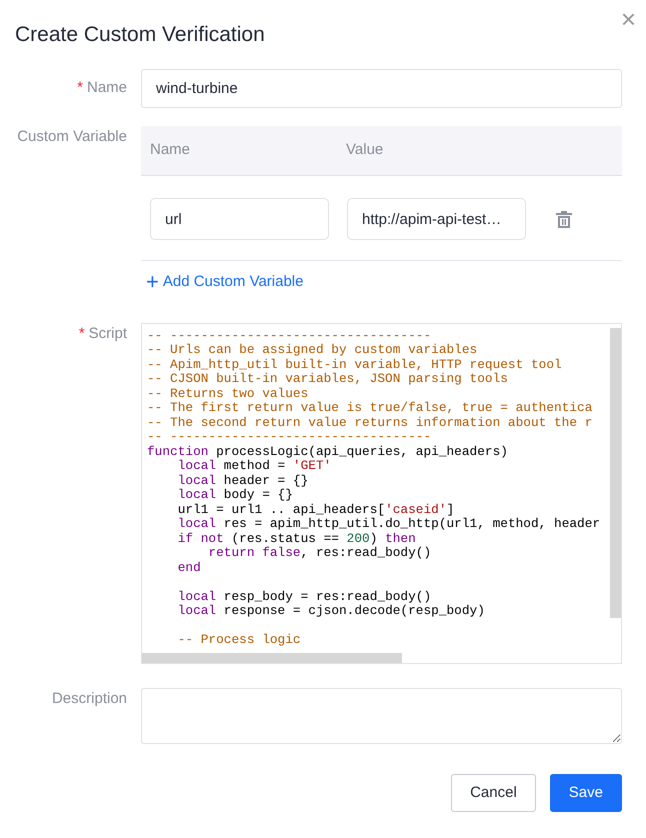 This screenshot has height=838, width=646. What do you see at coordinates (225, 282) in the screenshot?
I see `add-custom-variable-link: + Add Custom Variable` at bounding box center [225, 282].